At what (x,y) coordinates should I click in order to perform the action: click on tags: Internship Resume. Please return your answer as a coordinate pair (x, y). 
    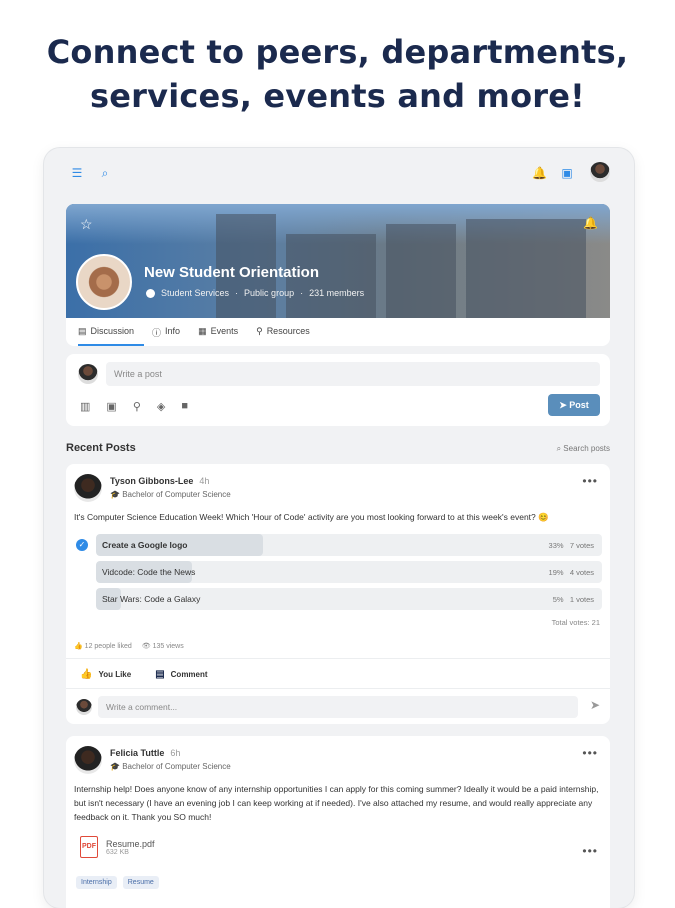
    Looking at the image, I should click on (117, 882).